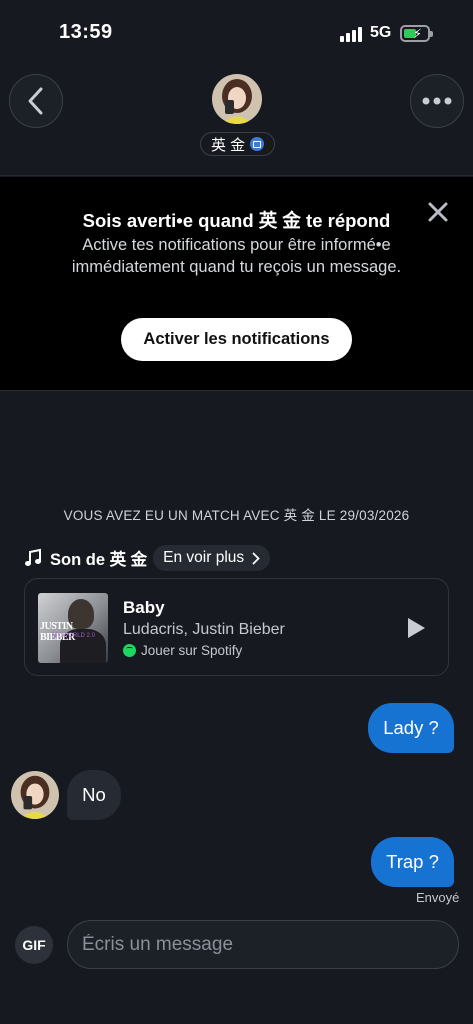  Describe the element at coordinates (129, 650) in the screenshot. I see `spotify-icon` at that location.